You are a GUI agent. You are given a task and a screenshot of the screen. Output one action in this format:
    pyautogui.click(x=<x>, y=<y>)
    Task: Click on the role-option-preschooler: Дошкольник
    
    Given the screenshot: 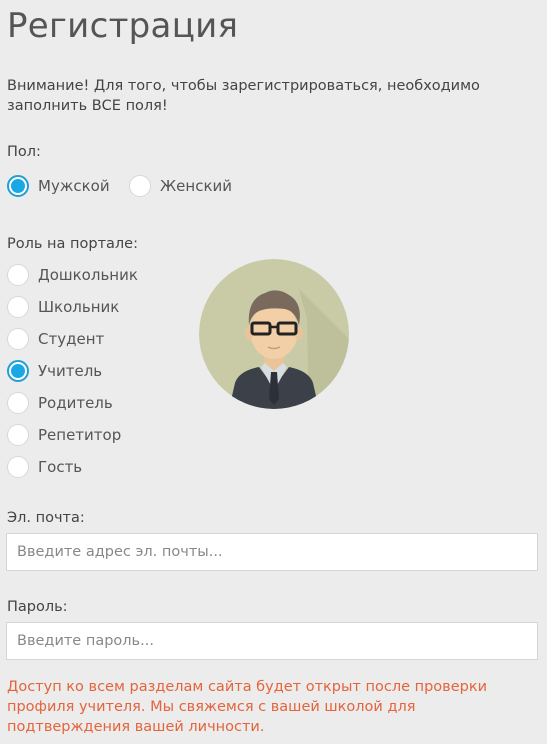 What is the action you would take?
    pyautogui.click(x=72, y=275)
    